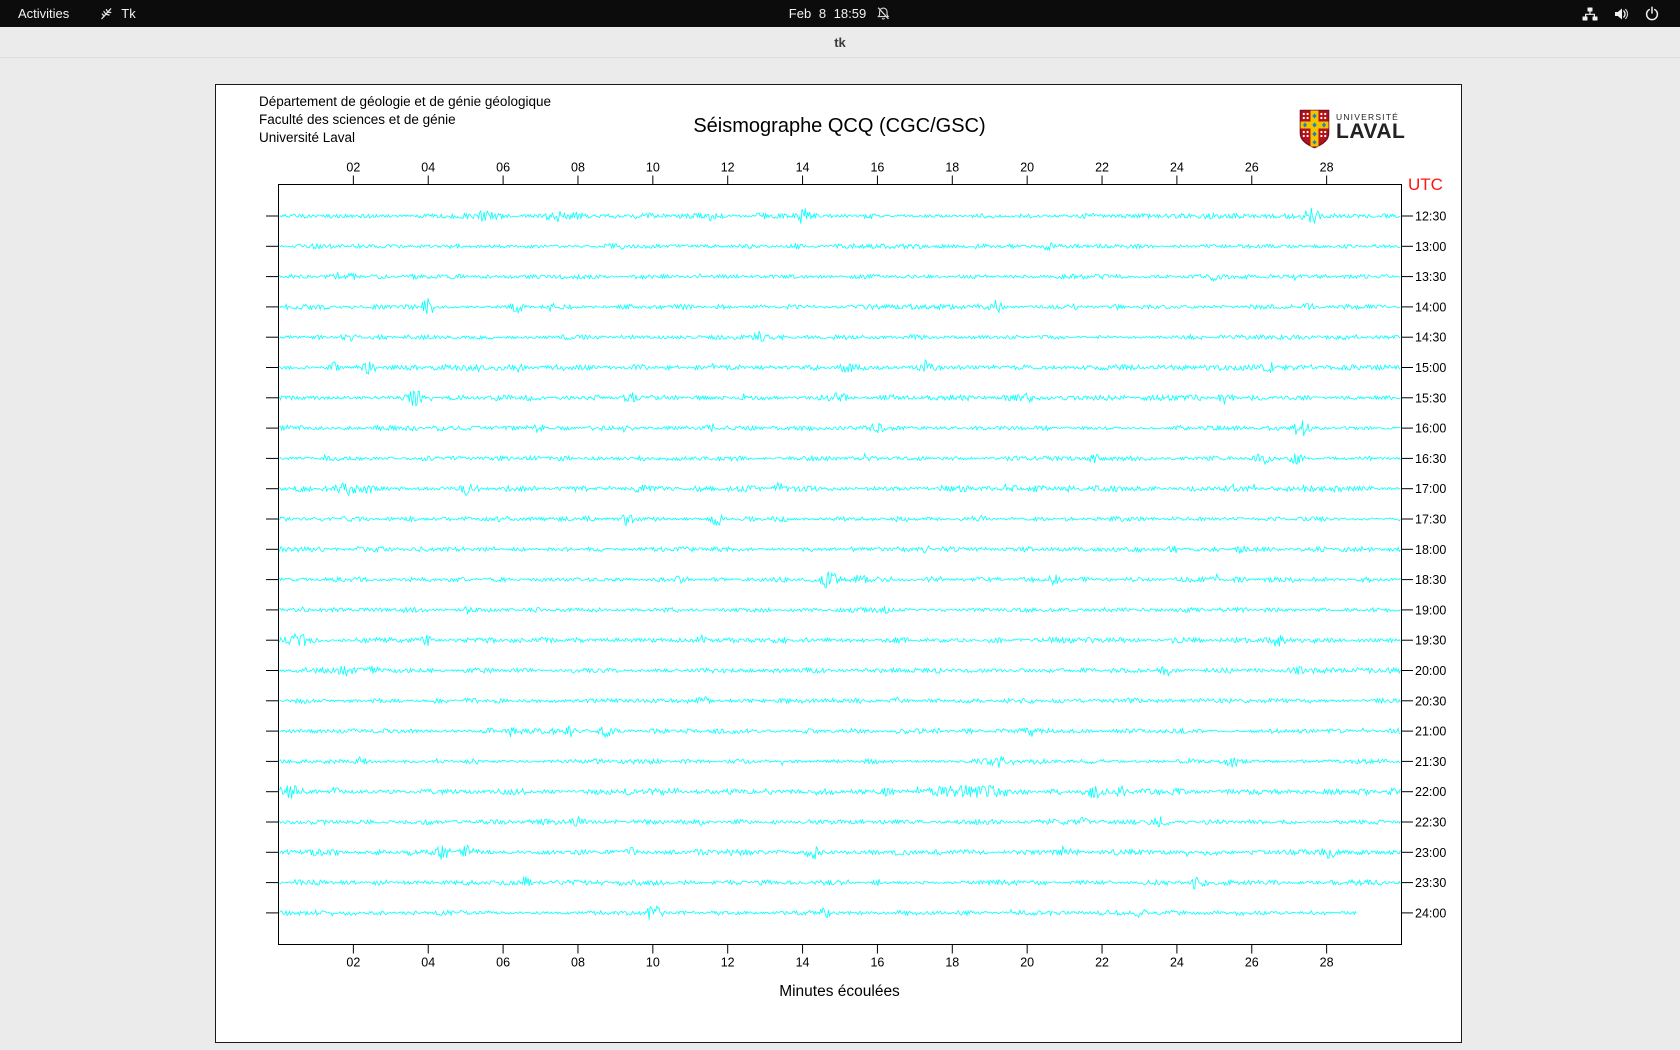 This screenshot has width=1680, height=1050. What do you see at coordinates (1621, 14) in the screenshot?
I see `volume-icon` at bounding box center [1621, 14].